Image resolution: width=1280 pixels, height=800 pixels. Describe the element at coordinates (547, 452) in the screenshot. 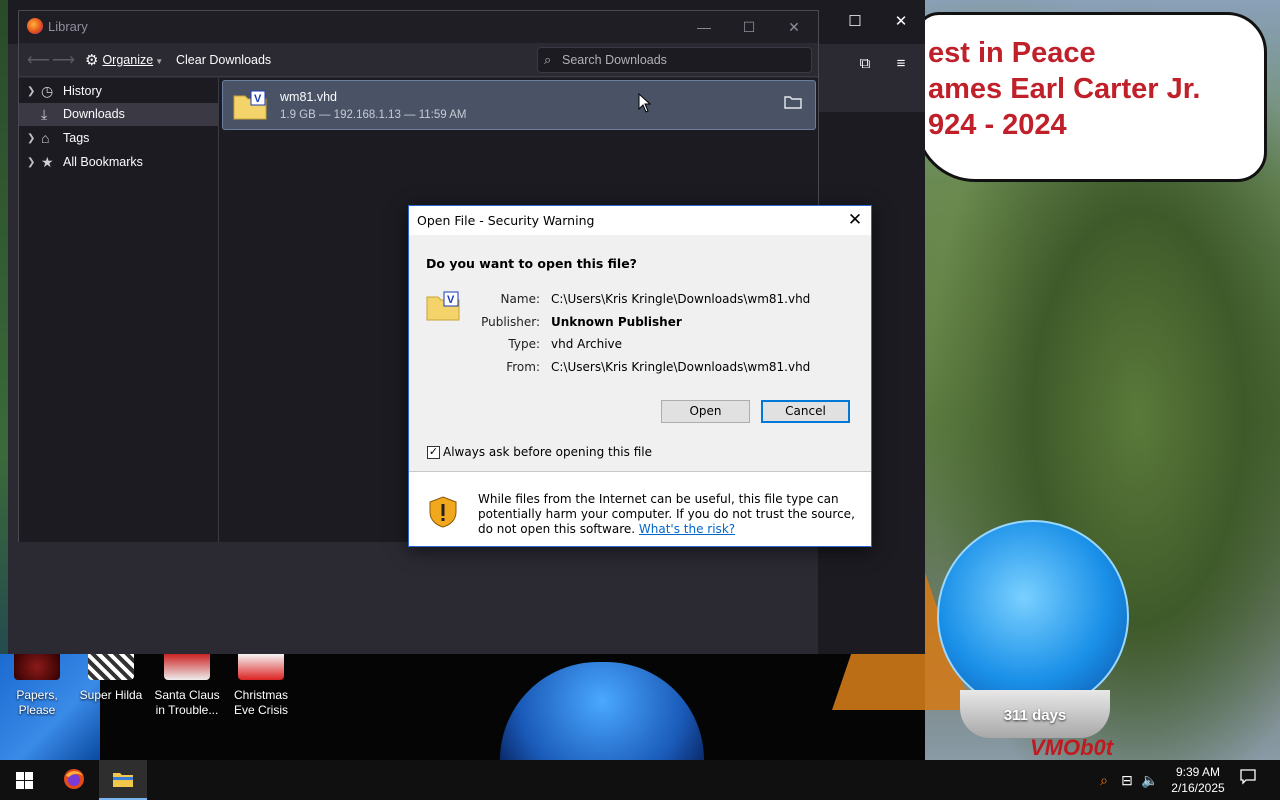

I see `always-ask-label: Always ask before opening this file` at that location.